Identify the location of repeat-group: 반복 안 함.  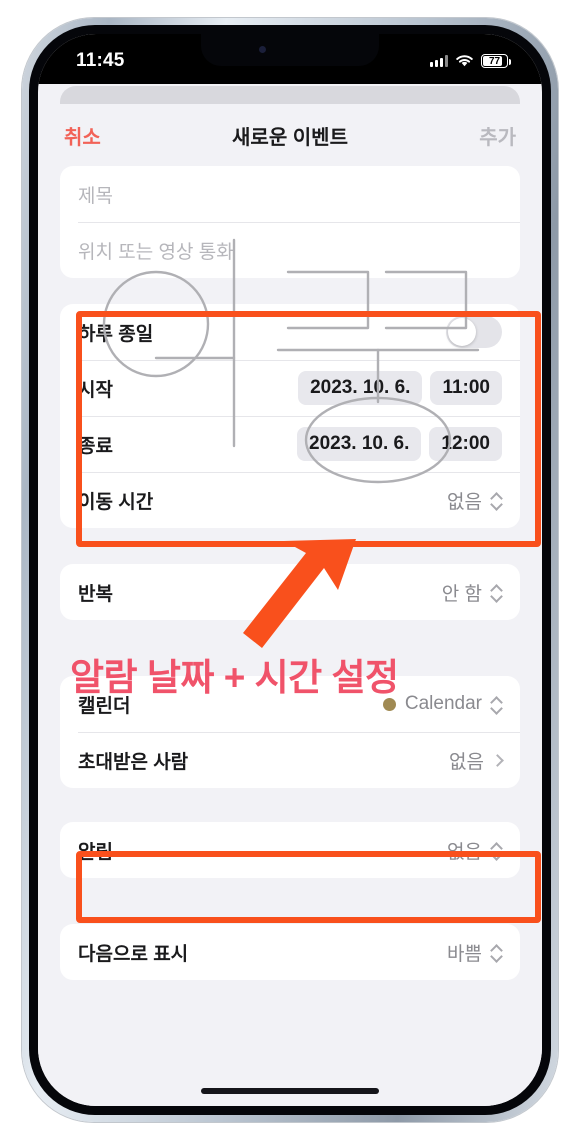
(290, 592).